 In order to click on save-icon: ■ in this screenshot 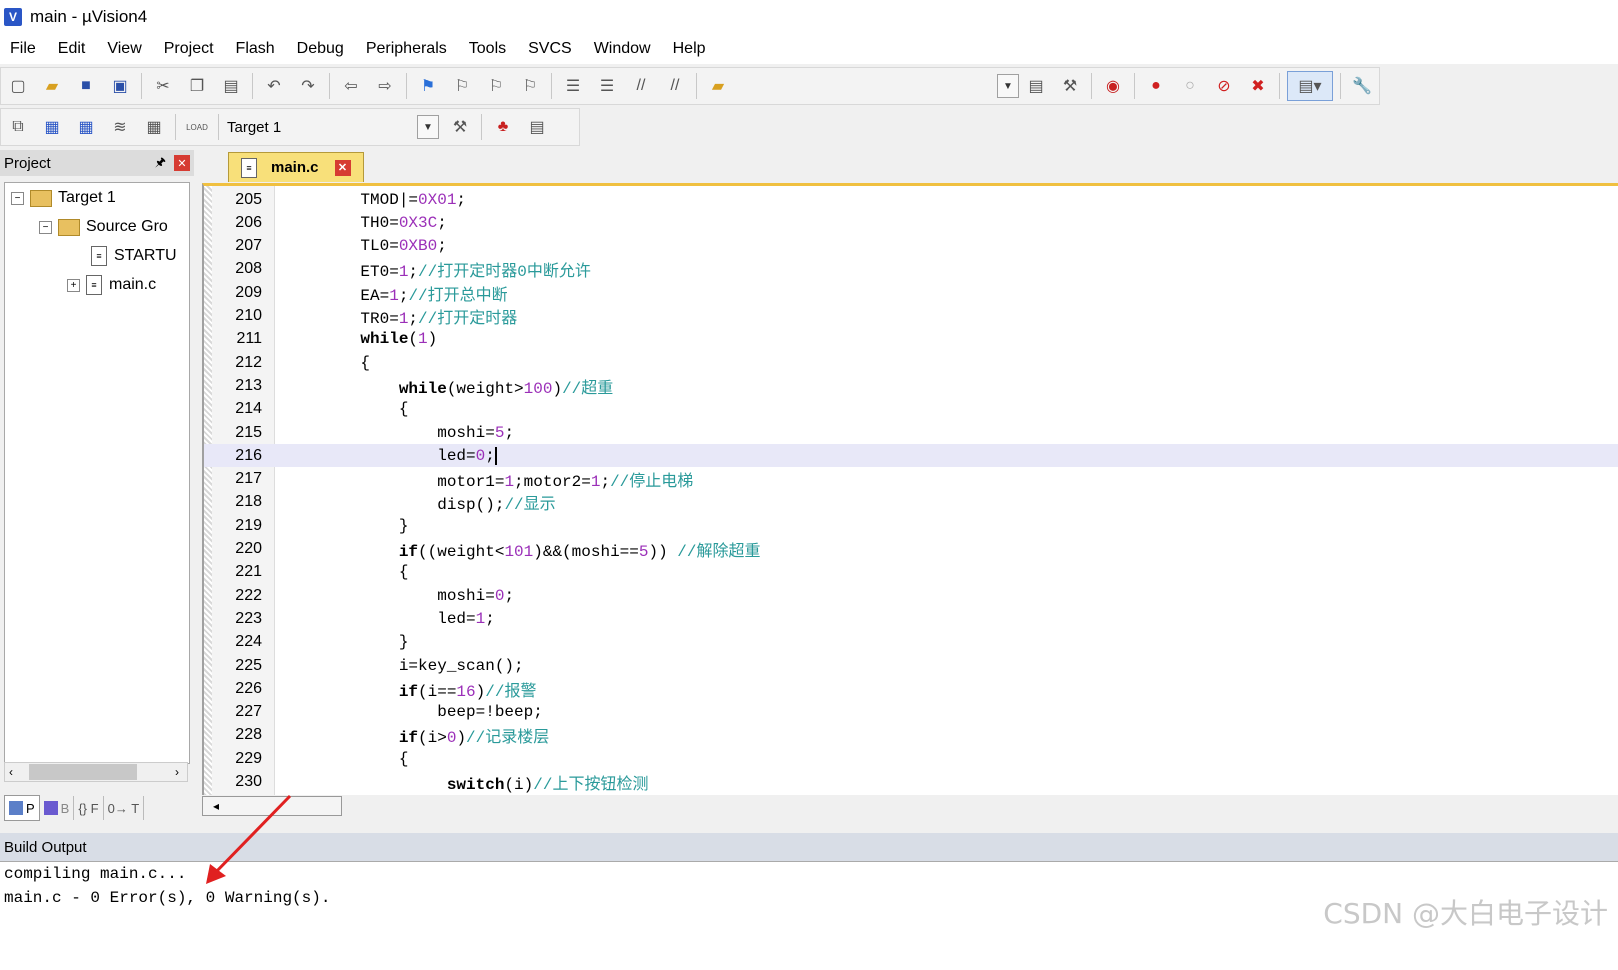, I will do `click(86, 86)`.